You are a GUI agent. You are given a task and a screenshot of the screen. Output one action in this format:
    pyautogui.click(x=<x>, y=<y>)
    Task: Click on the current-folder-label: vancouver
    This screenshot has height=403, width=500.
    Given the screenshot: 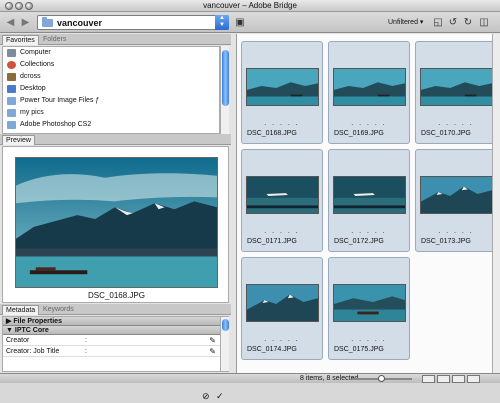 What is the action you would take?
    pyautogui.click(x=80, y=23)
    